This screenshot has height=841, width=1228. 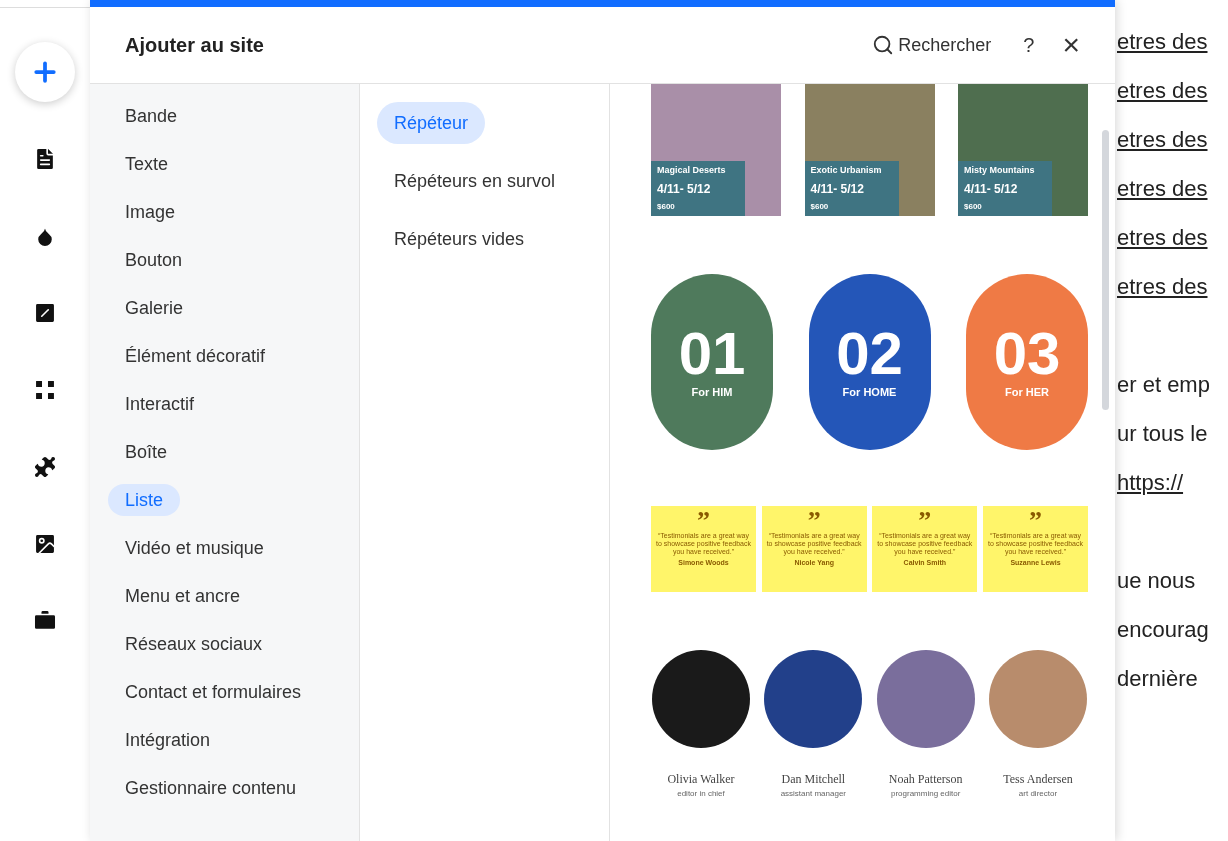 What do you see at coordinates (1164, 385) in the screenshot?
I see `page-text: er et emp` at bounding box center [1164, 385].